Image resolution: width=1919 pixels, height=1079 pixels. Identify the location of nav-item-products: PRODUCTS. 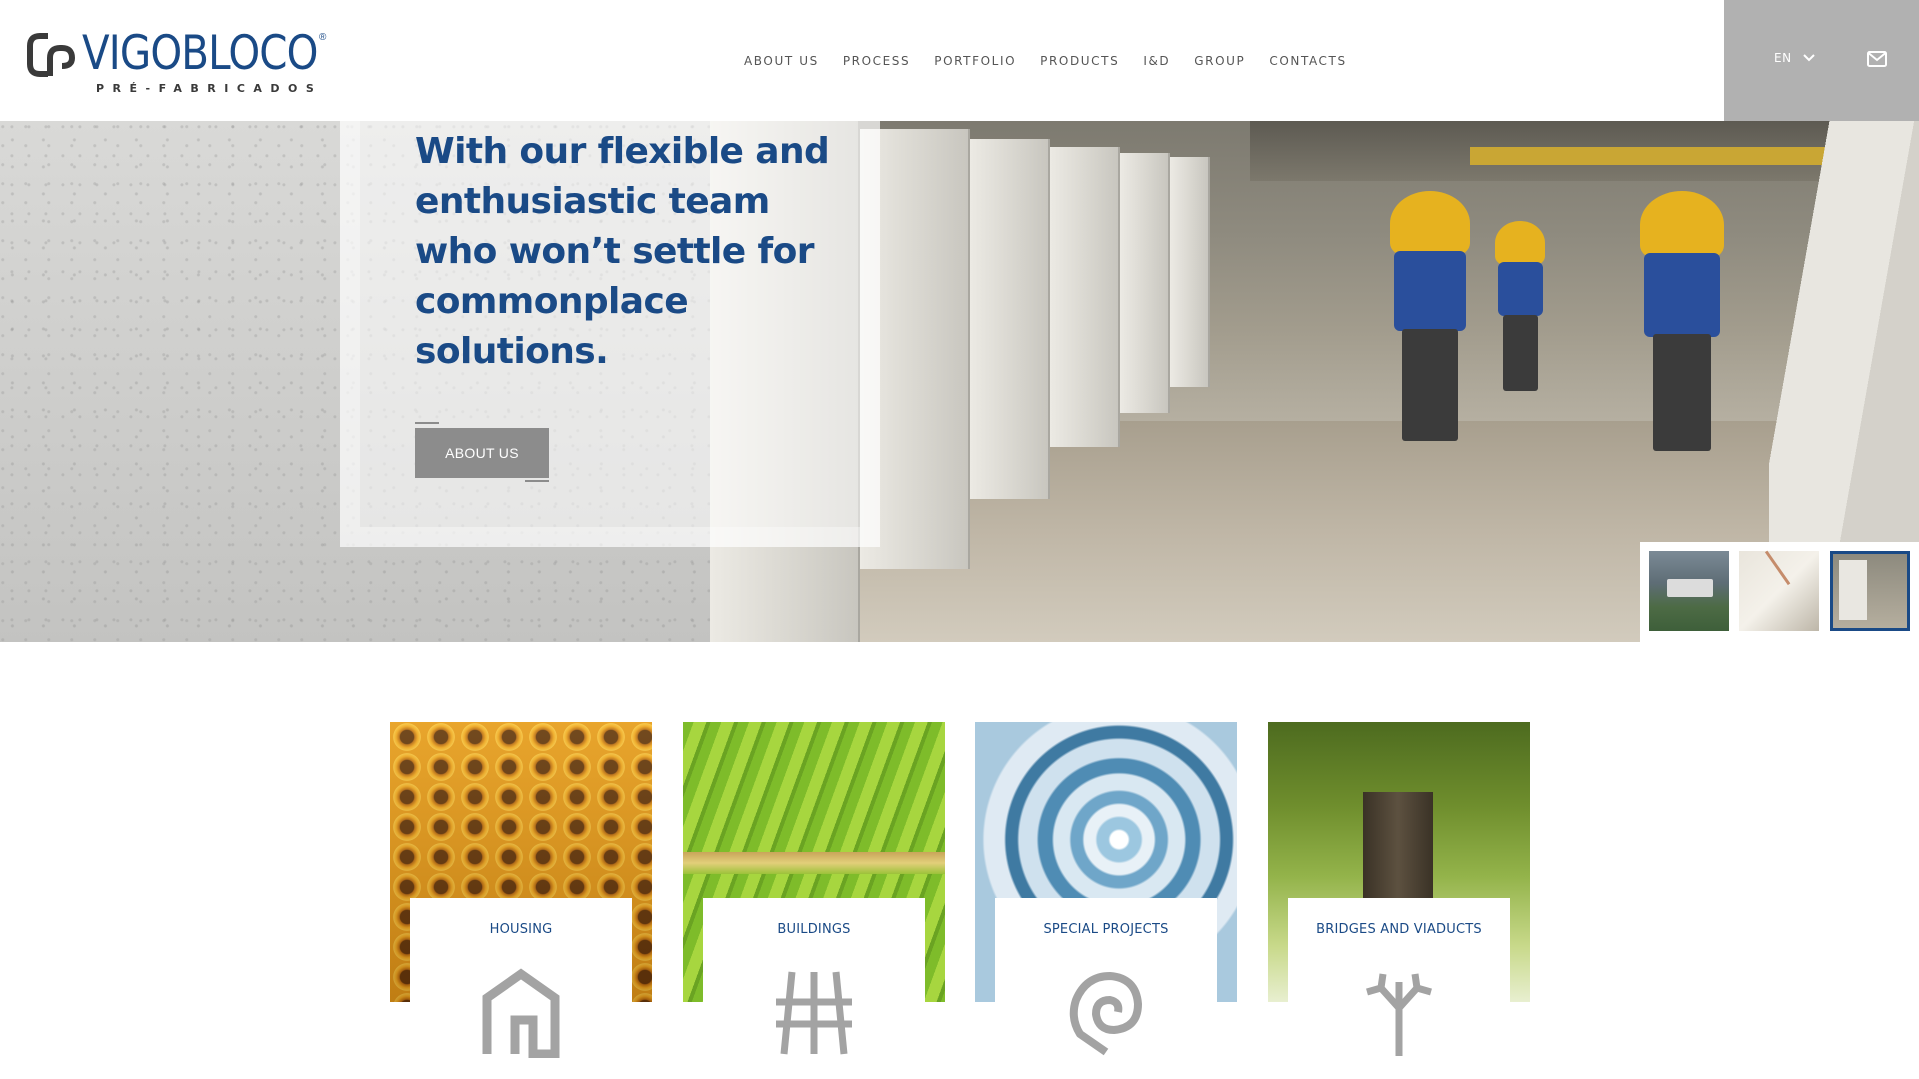
(1079, 61).